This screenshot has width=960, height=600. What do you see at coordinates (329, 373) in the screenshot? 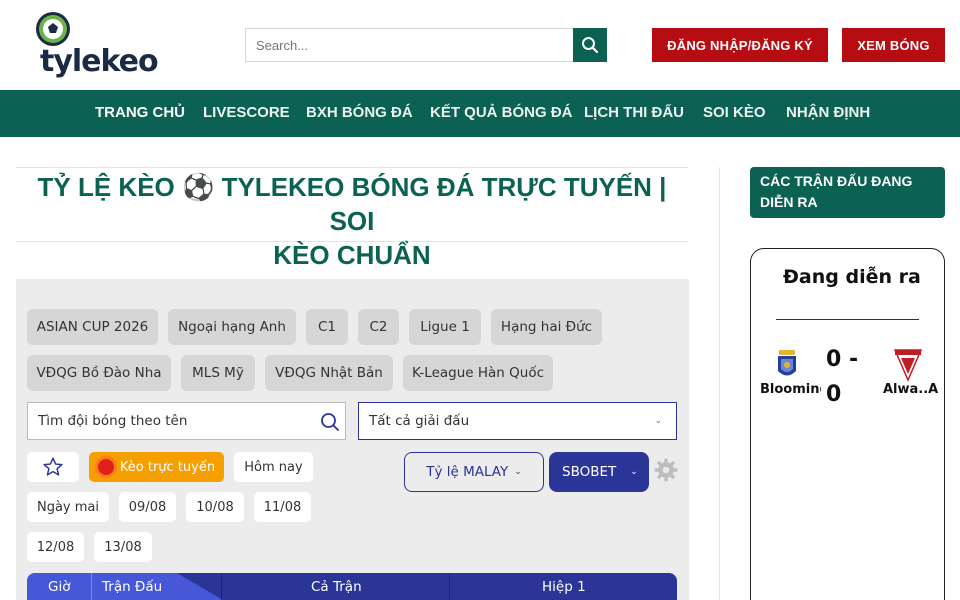
I see `league-chip: VĐQG Nhật Bản` at bounding box center [329, 373].